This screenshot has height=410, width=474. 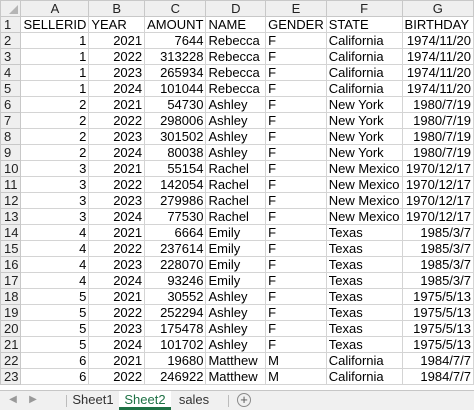 I want to click on cell-c2: 7644, so click(x=175, y=40).